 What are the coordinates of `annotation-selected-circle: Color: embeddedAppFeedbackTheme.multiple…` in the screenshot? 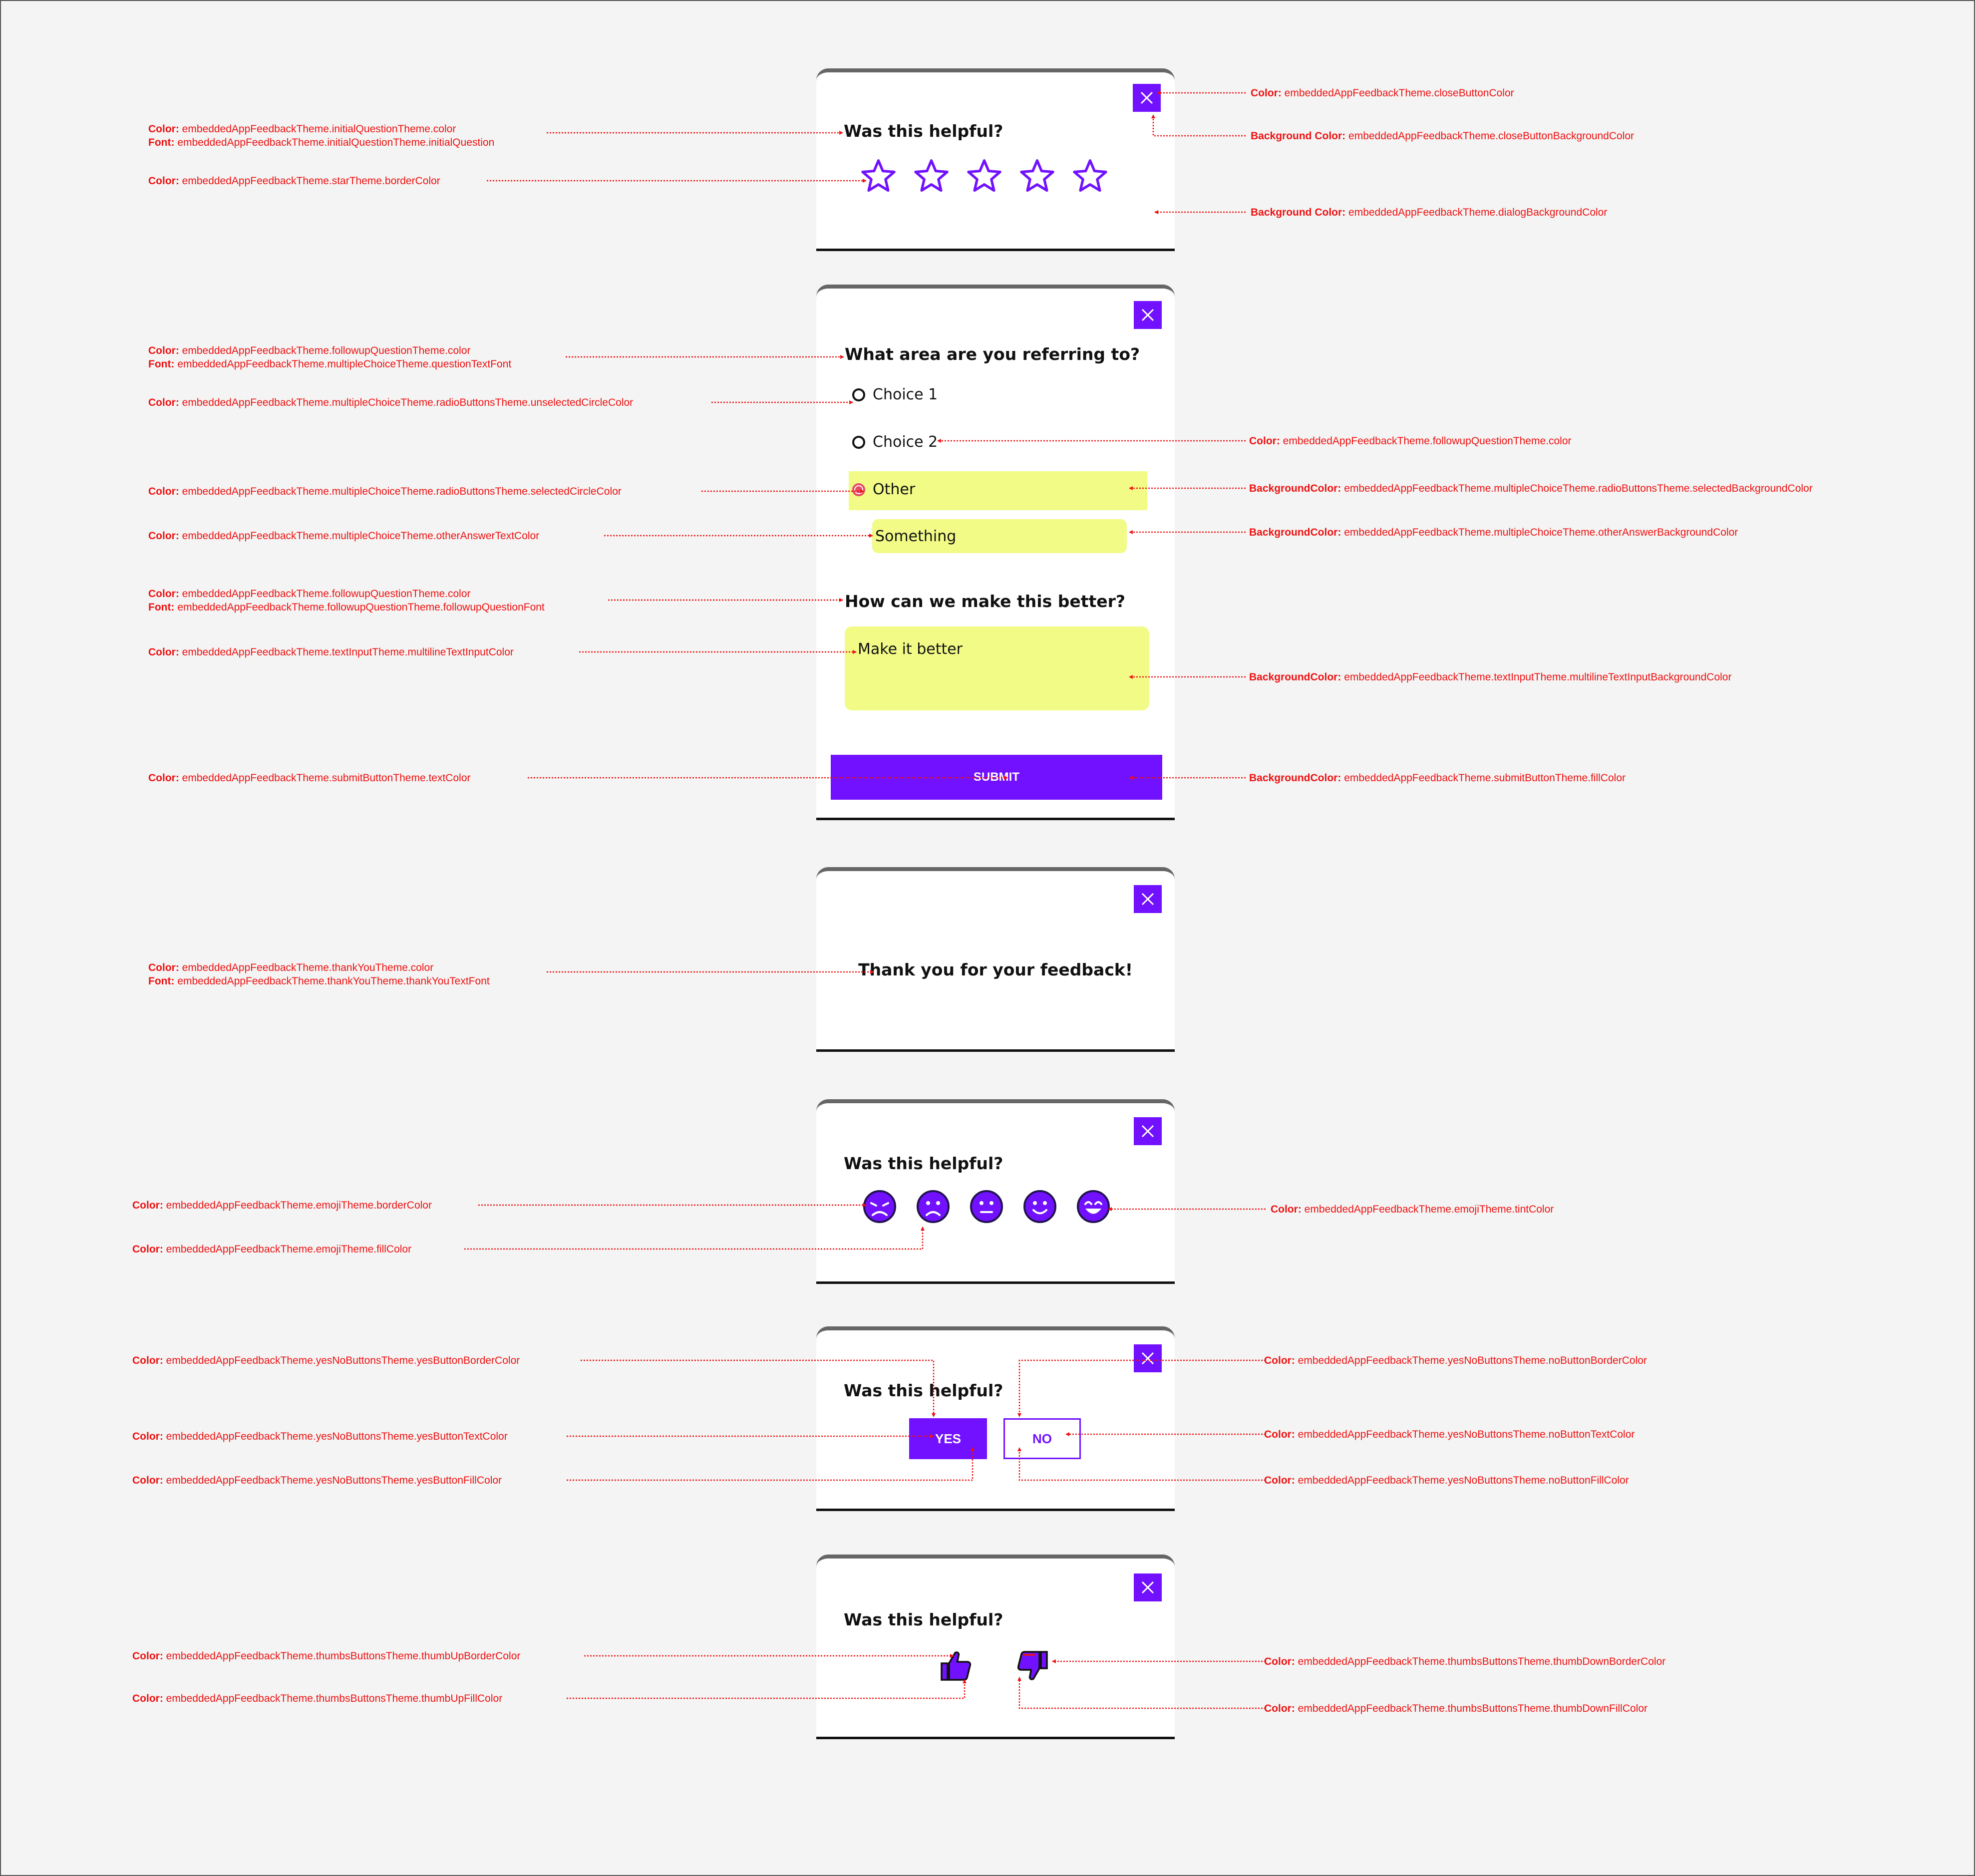 It's located at (385, 491).